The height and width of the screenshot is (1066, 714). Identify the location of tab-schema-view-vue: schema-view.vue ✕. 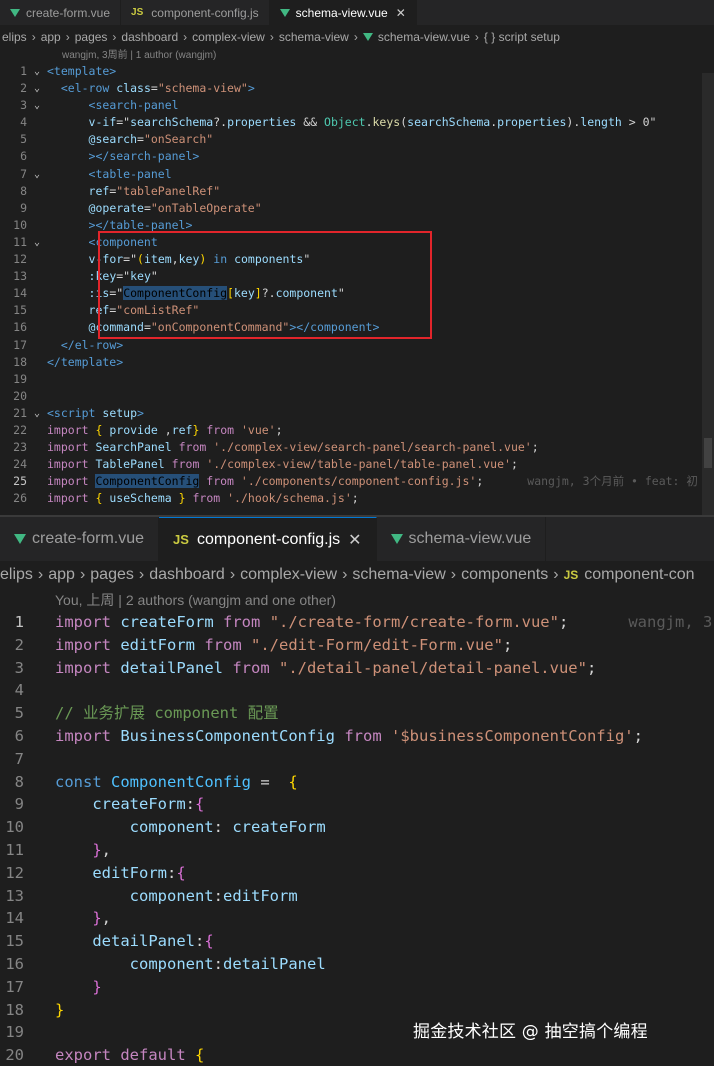
(343, 12).